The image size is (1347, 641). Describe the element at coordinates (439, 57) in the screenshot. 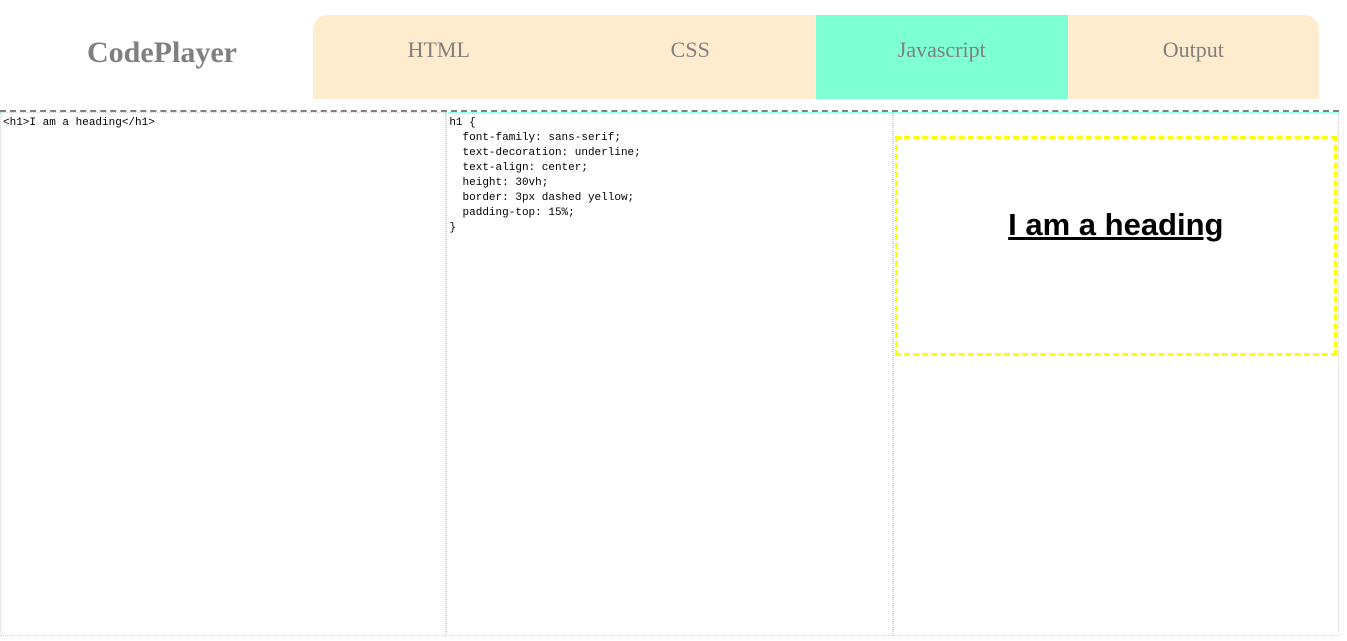

I see `tab-html: HTML` at that location.